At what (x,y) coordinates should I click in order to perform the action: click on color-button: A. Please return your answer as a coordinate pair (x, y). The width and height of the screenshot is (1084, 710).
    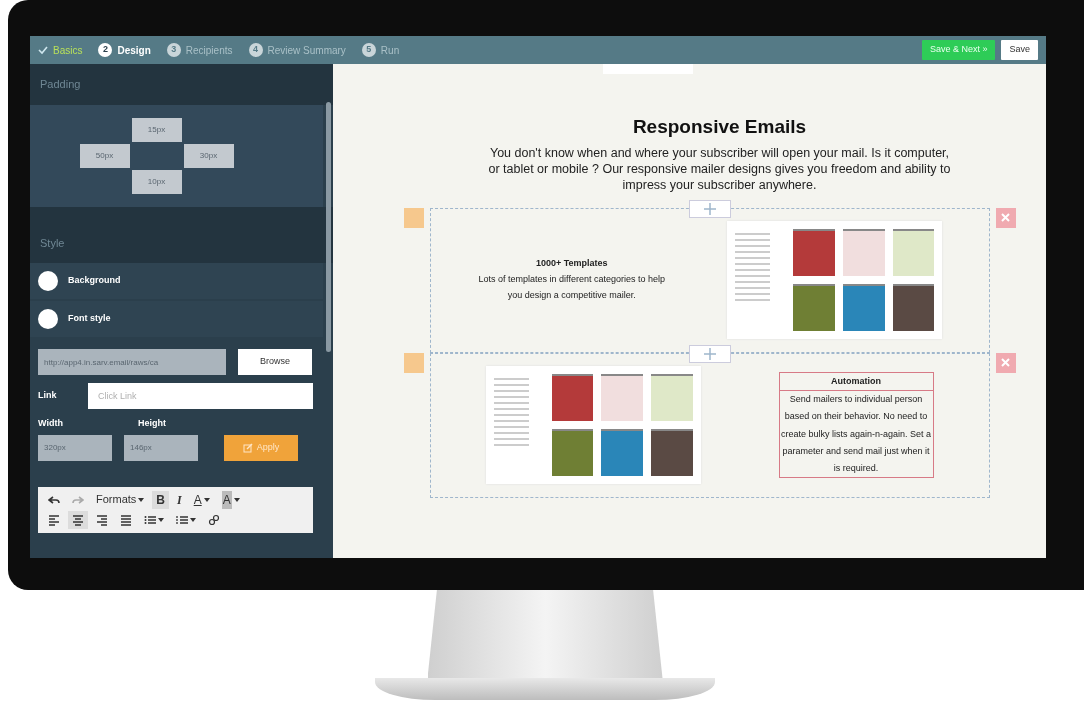
    Looking at the image, I should click on (201, 499).